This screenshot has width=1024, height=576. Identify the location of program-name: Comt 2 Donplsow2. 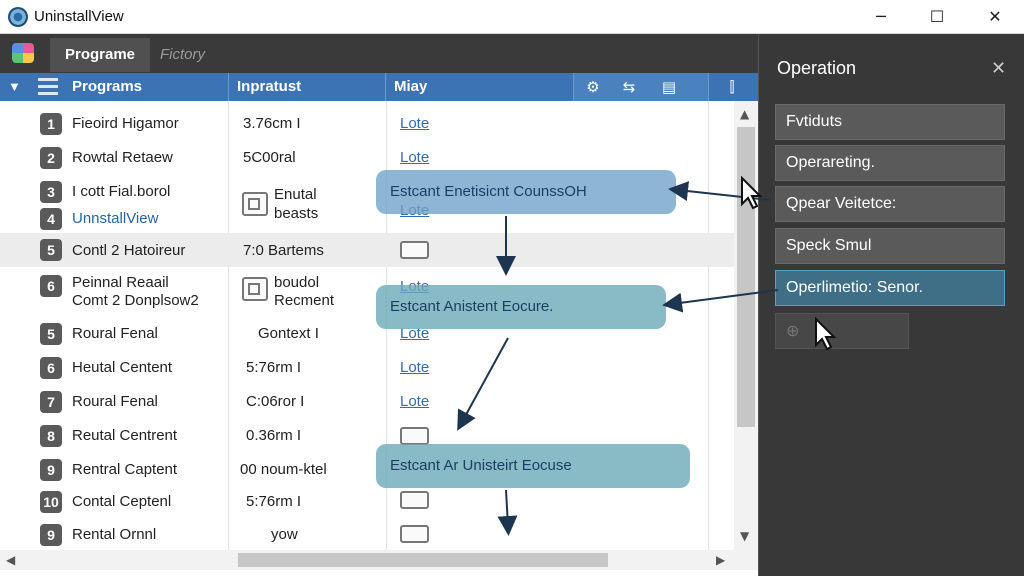
(135, 300).